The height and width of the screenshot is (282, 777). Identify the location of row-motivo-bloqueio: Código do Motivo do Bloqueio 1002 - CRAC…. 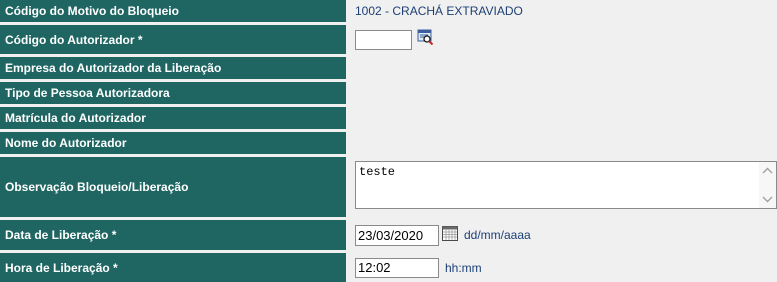
(388, 11).